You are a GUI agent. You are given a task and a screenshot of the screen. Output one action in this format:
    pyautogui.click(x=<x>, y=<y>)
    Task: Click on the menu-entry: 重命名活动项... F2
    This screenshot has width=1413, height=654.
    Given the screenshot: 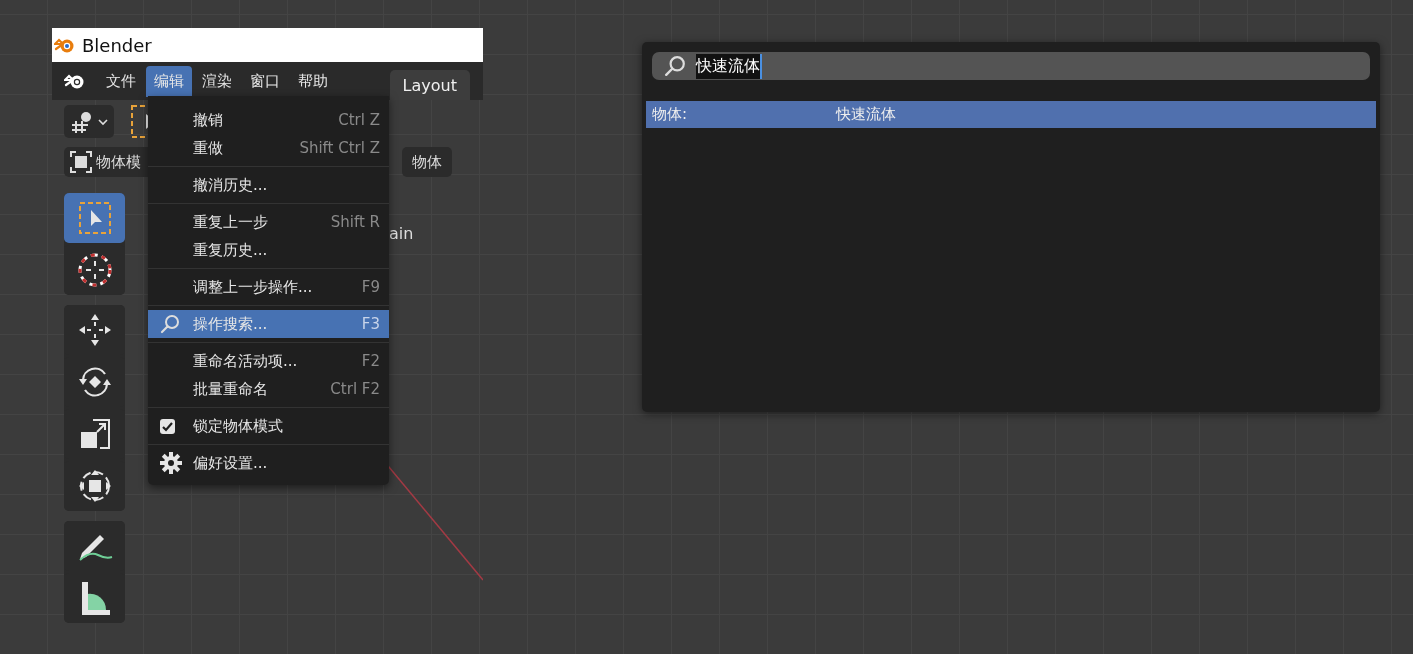 What is the action you would take?
    pyautogui.click(x=268, y=361)
    